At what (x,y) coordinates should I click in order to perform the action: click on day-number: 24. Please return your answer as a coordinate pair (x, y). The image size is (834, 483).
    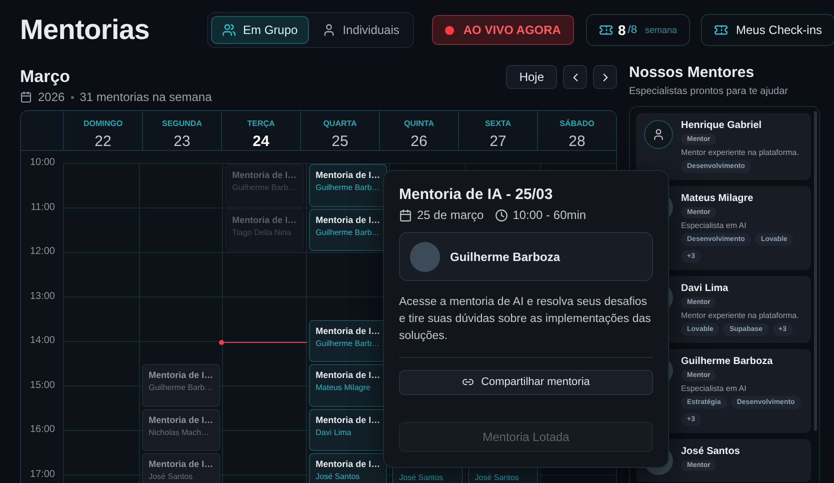
    Looking at the image, I should click on (261, 141).